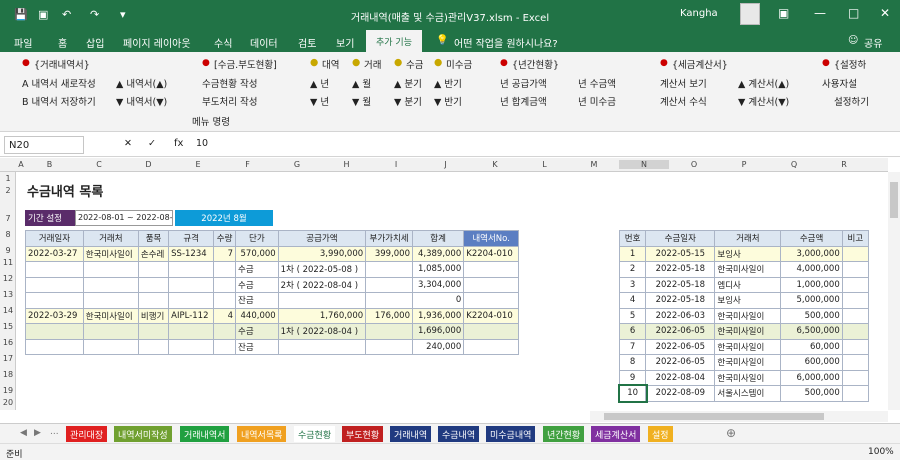  Describe the element at coordinates (491, 315) in the screenshot. I see `table-cell: K2204-010` at that location.